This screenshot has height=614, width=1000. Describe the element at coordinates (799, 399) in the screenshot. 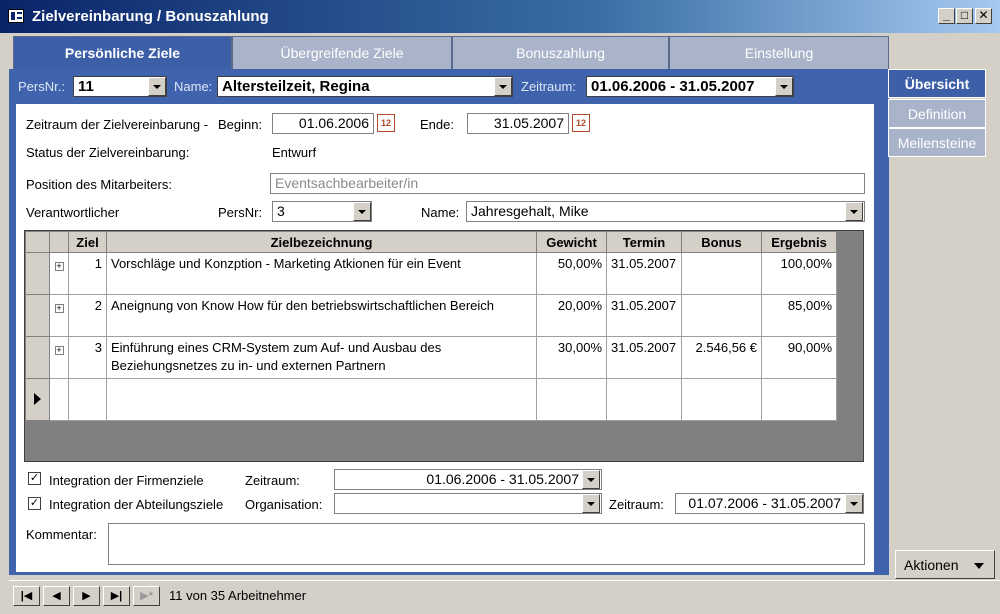

I see `cell-ergebnis` at that location.